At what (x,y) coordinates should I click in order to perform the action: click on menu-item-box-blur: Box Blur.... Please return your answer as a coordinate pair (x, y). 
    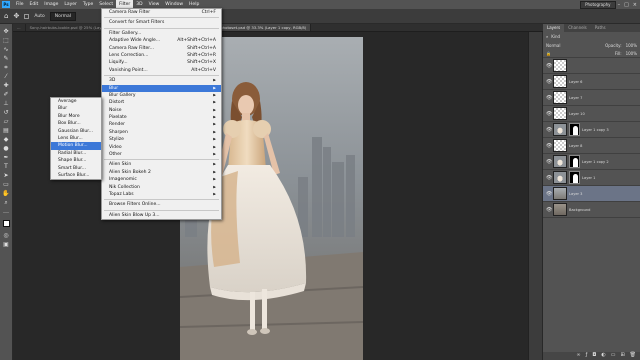
    Looking at the image, I should click on (76, 123).